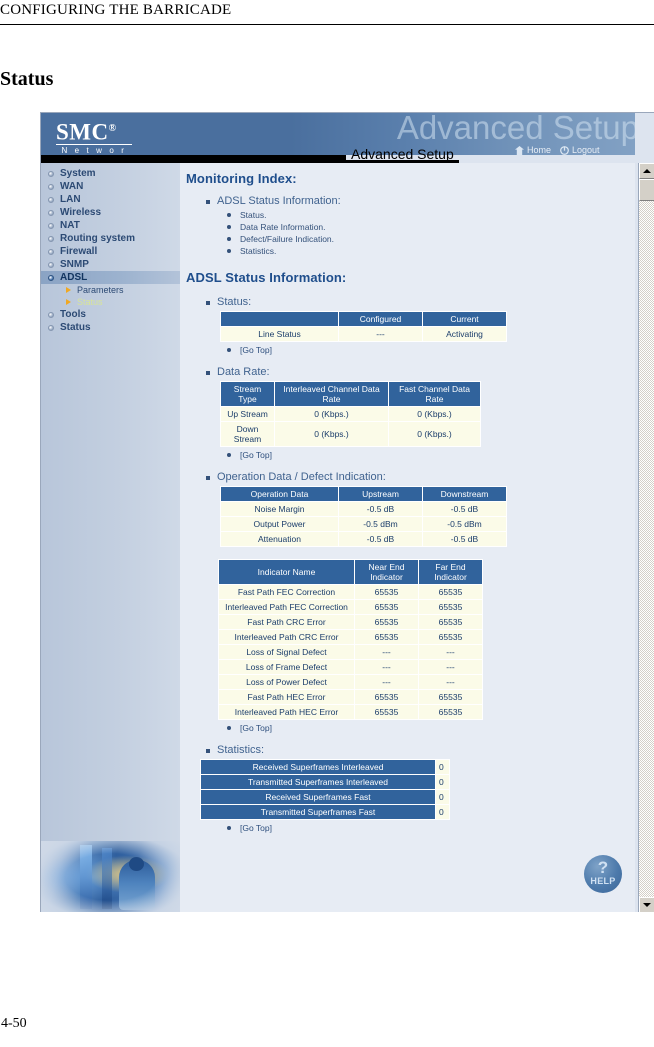 This screenshot has width=654, height=1047. Describe the element at coordinates (603, 867) in the screenshot. I see `question-mark-icon: ?` at that location.